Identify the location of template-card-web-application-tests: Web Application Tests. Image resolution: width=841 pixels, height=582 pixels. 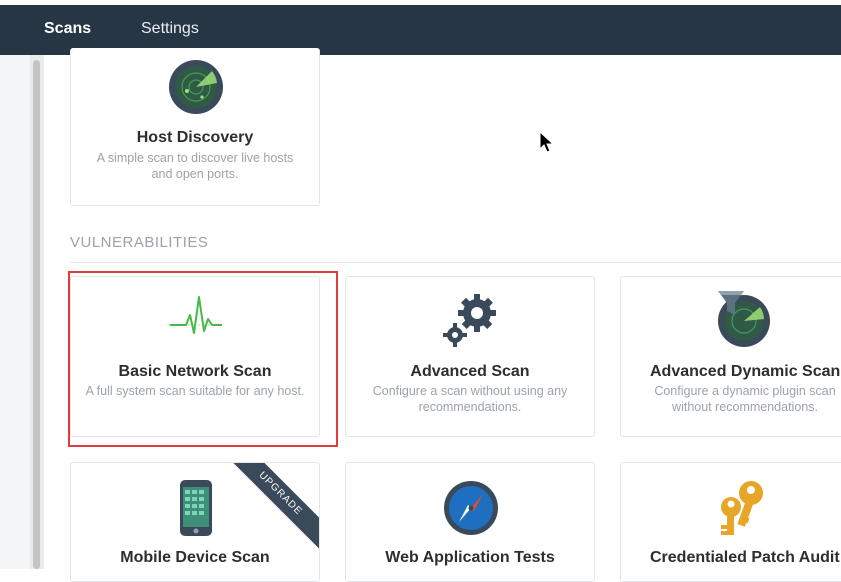
(470, 522).